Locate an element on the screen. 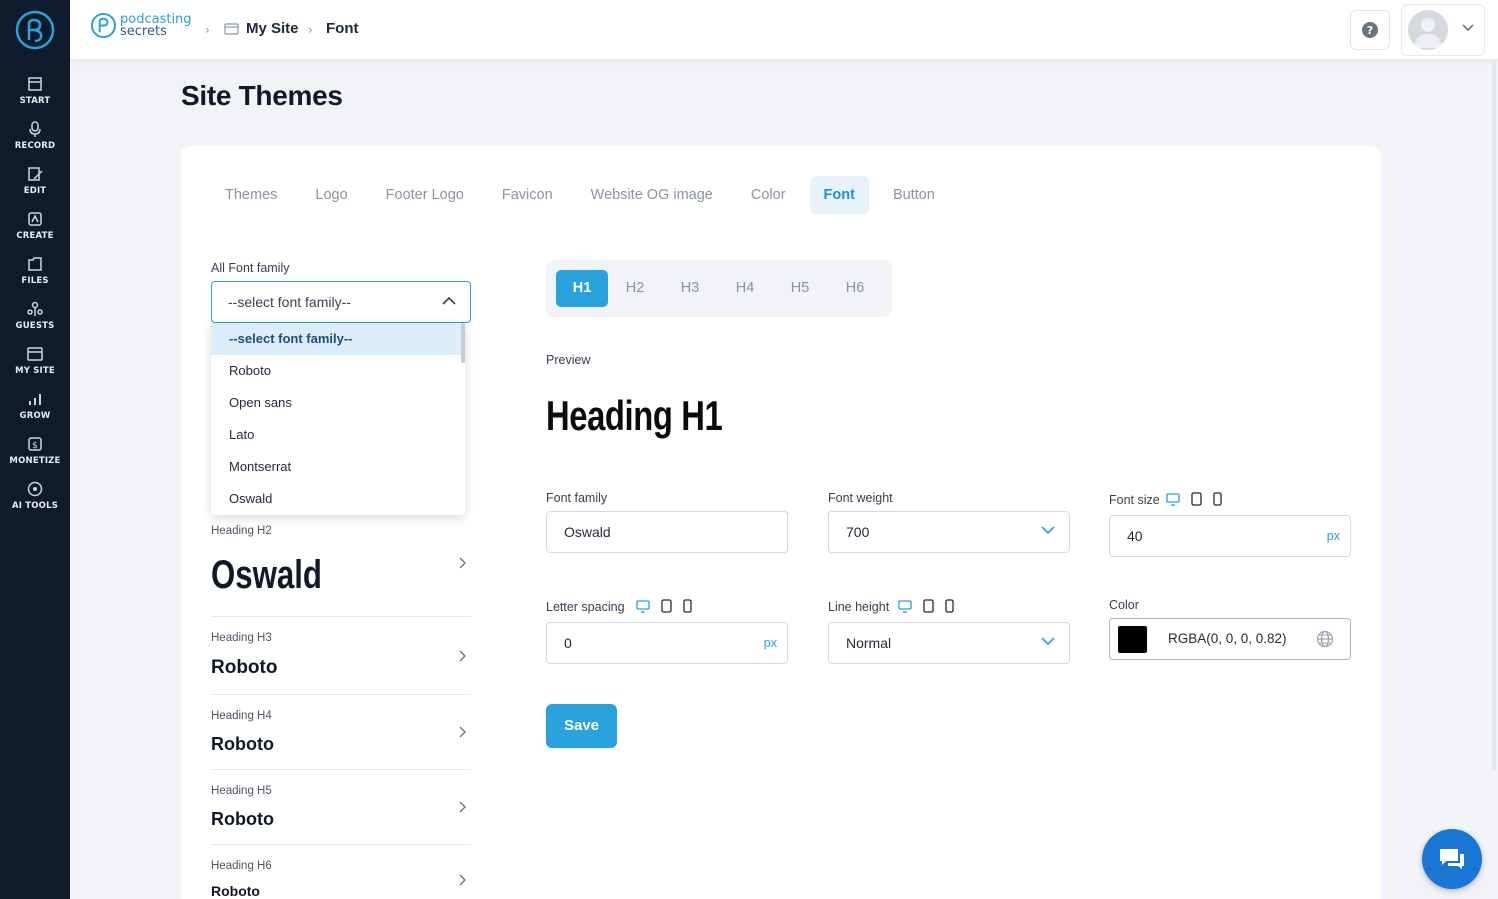 The image size is (1498, 899). sidebar-item-guests: GUESTS is located at coordinates (35, 322).